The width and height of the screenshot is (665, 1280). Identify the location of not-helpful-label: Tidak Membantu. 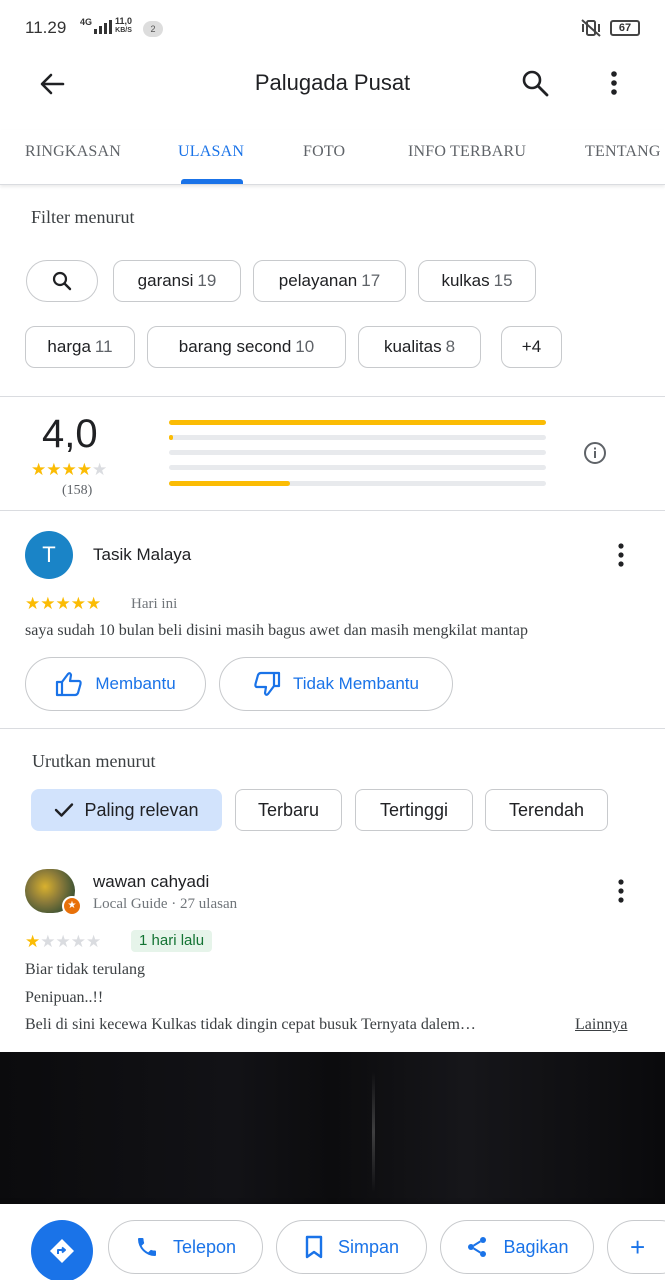
(356, 683).